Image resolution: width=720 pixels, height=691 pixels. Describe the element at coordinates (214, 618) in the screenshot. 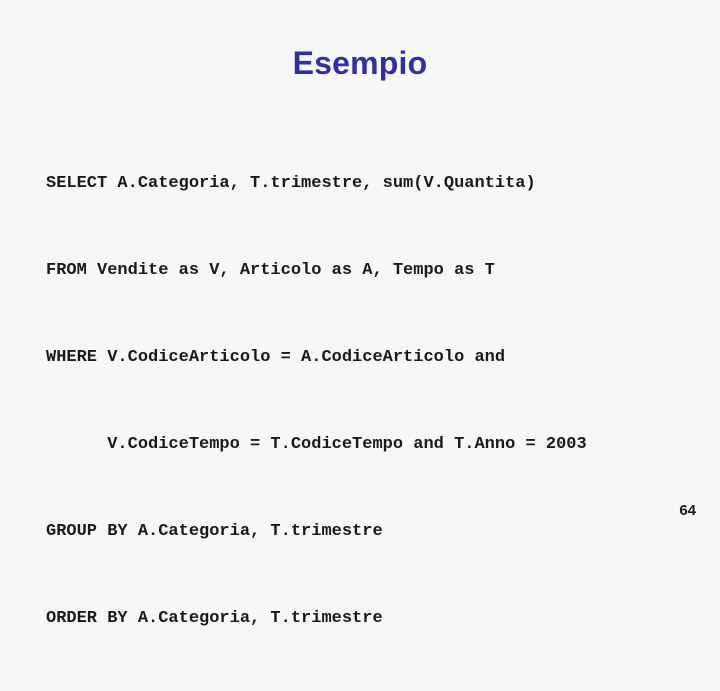

I see `code-line: ORDER BY A.Categoria, T.trimestre` at that location.